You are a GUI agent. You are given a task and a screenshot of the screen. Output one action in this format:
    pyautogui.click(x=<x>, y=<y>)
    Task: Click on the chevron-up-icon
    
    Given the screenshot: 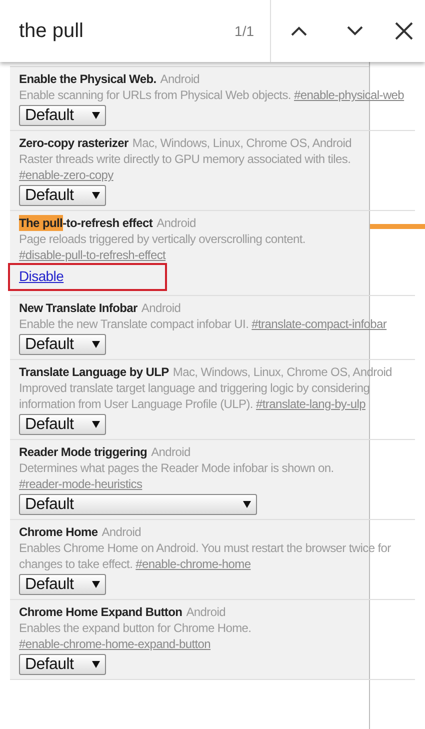 What is the action you would take?
    pyautogui.click(x=299, y=31)
    